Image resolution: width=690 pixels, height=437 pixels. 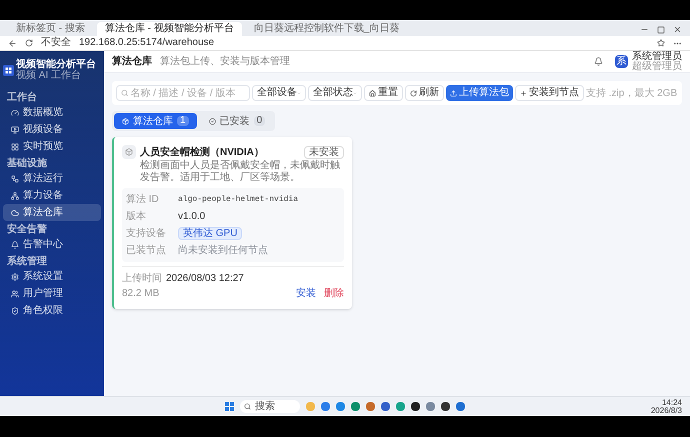 What do you see at coordinates (142, 279) in the screenshot?
I see `upload-time-label: 上传时间` at bounding box center [142, 279].